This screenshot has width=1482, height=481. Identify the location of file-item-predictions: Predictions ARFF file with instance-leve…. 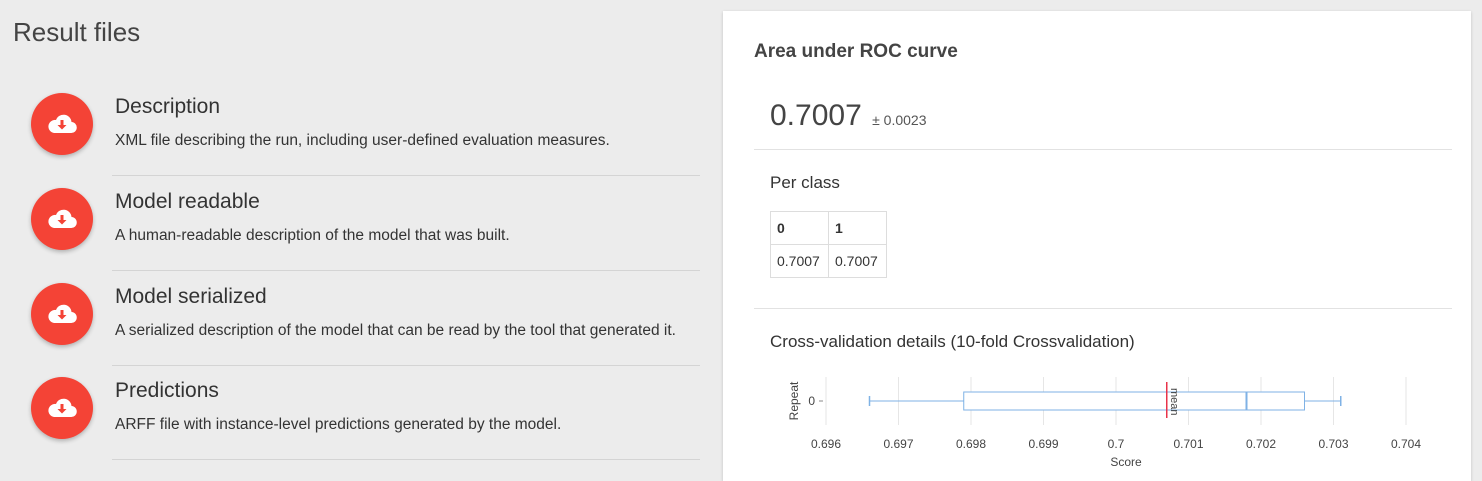
(350, 421).